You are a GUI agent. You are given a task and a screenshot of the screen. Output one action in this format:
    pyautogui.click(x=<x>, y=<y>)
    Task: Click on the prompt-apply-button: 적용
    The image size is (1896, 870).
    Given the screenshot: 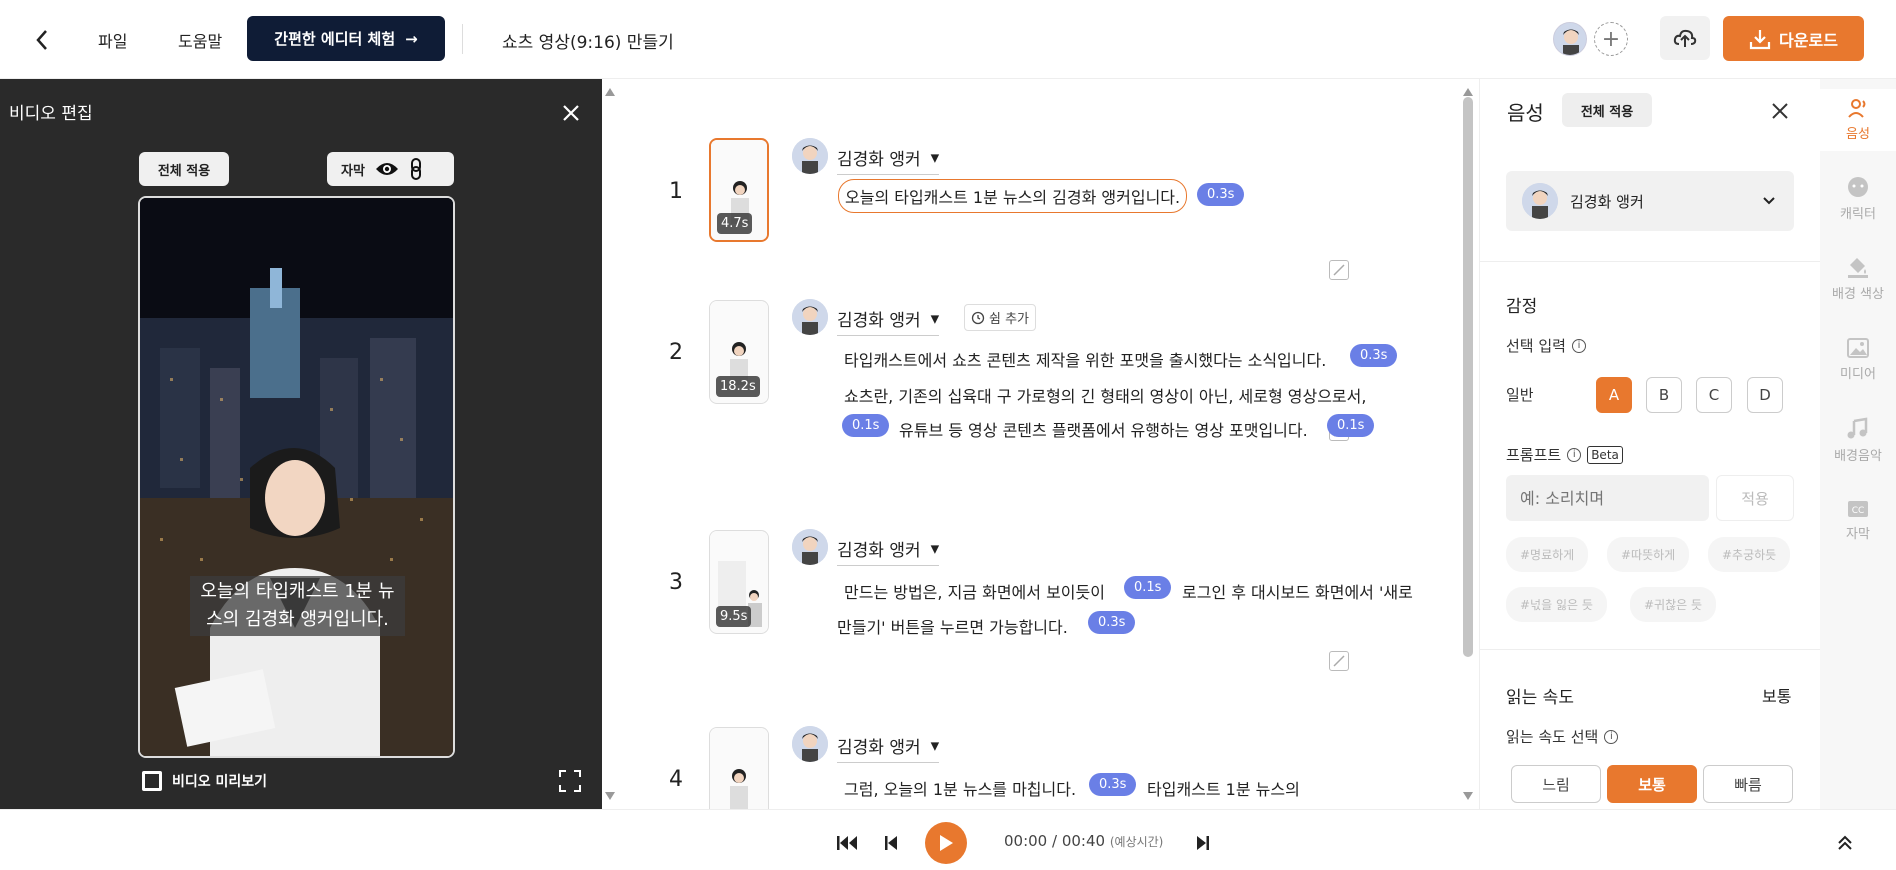 What is the action you would take?
    pyautogui.click(x=1755, y=498)
    